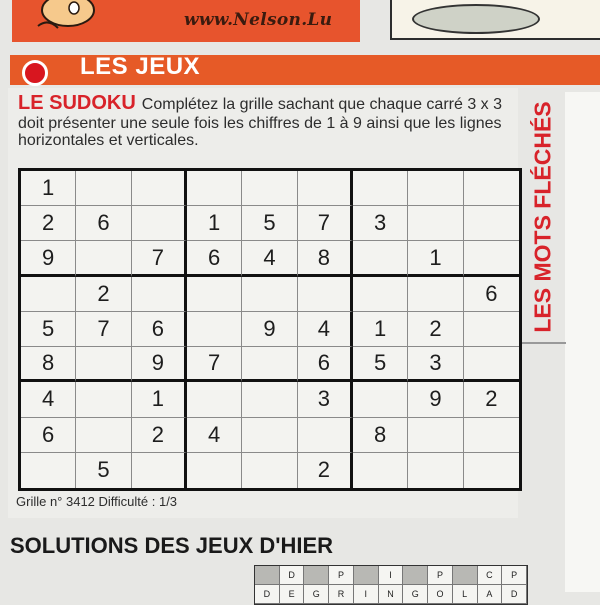 The height and width of the screenshot is (605, 600). What do you see at coordinates (292, 594) in the screenshot?
I see `solution-cell: E` at bounding box center [292, 594].